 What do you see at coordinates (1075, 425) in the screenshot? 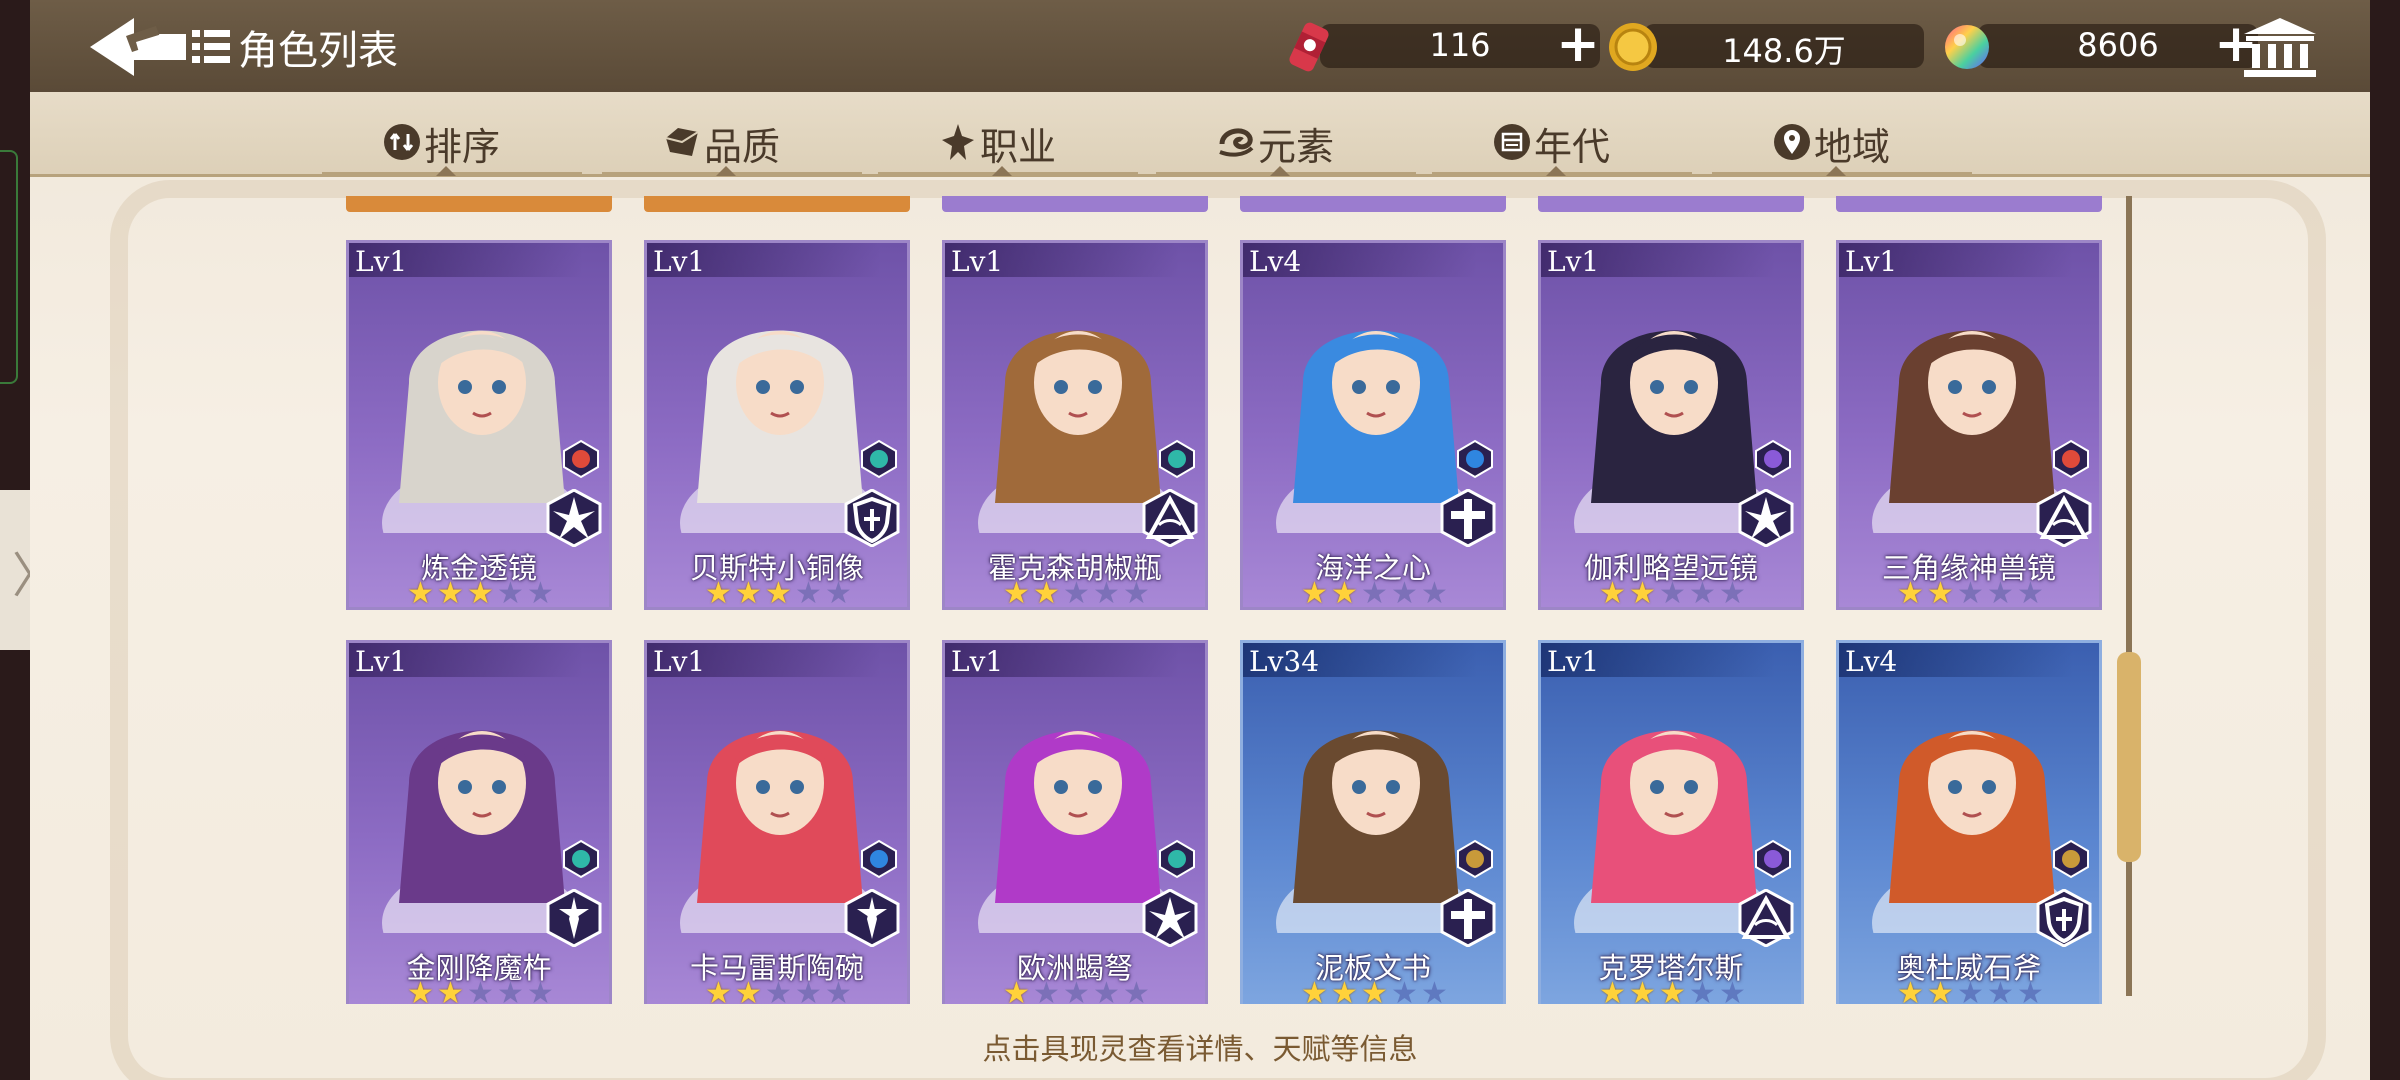
I see `character-card: Lv1 霍克森胡椒瓶 ★ ★ ★ ★ ★` at bounding box center [1075, 425].